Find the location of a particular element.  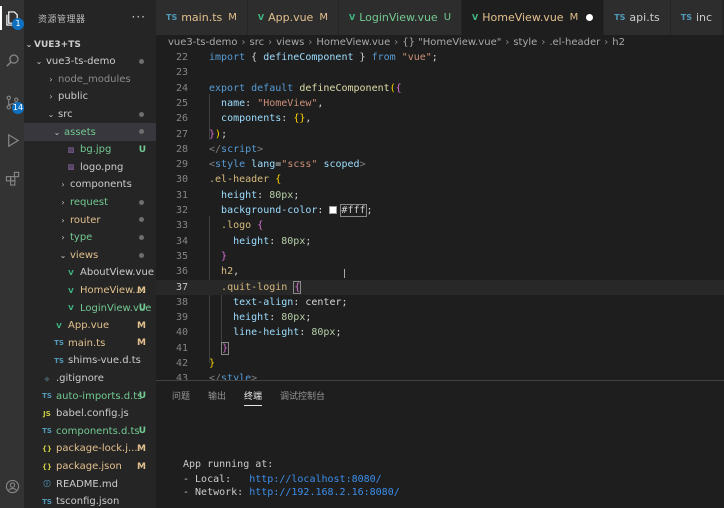

code-line: 36 h2, is located at coordinates (440, 271).